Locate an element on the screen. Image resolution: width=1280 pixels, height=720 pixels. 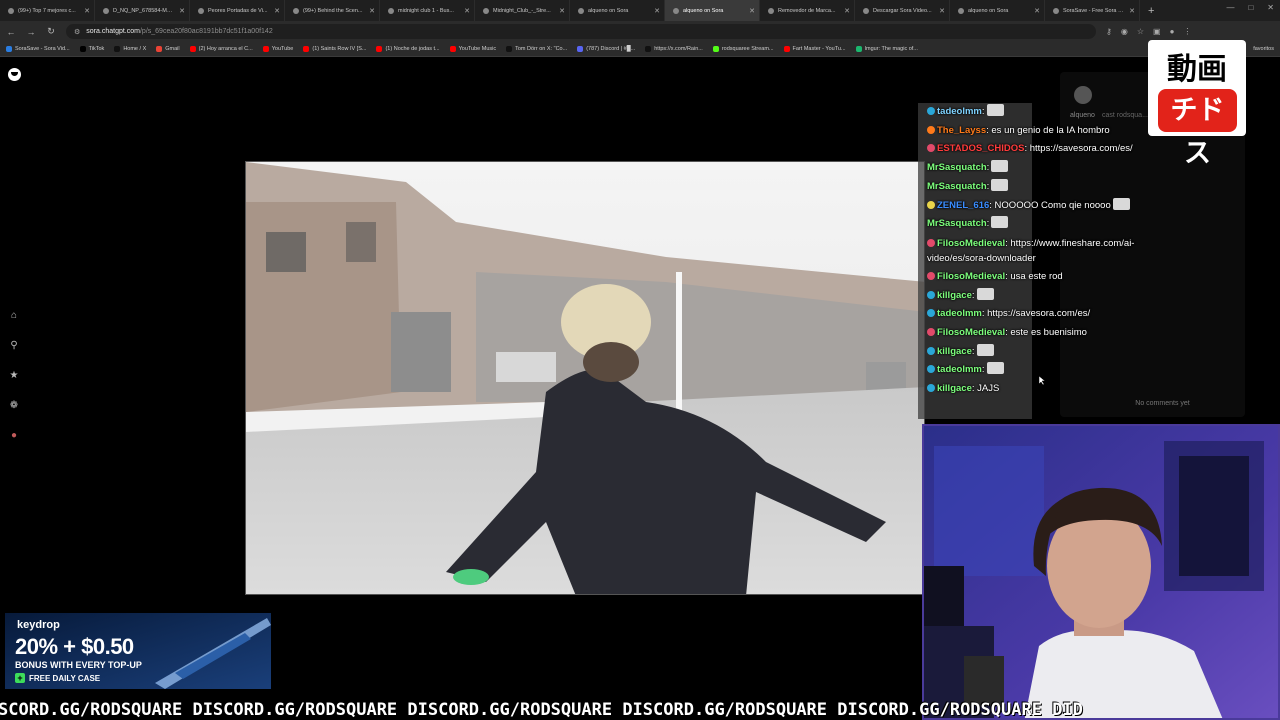
close-window-icon: ✕ is located at coordinates (1270, 7).